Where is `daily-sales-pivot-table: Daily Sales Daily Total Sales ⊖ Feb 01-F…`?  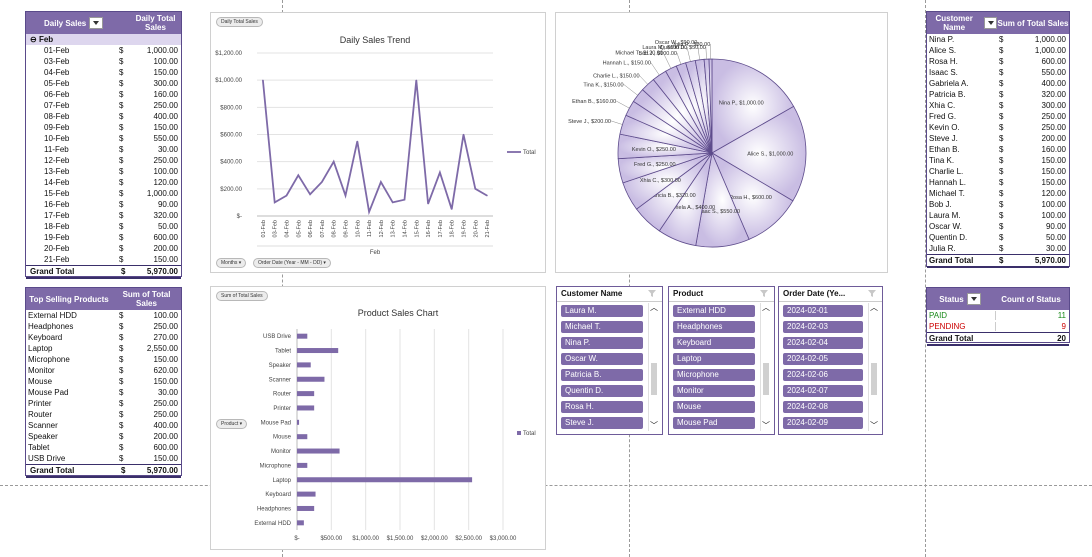 daily-sales-pivot-table: Daily Sales Daily Total Sales ⊖ Feb 01-F… is located at coordinates (103, 145).